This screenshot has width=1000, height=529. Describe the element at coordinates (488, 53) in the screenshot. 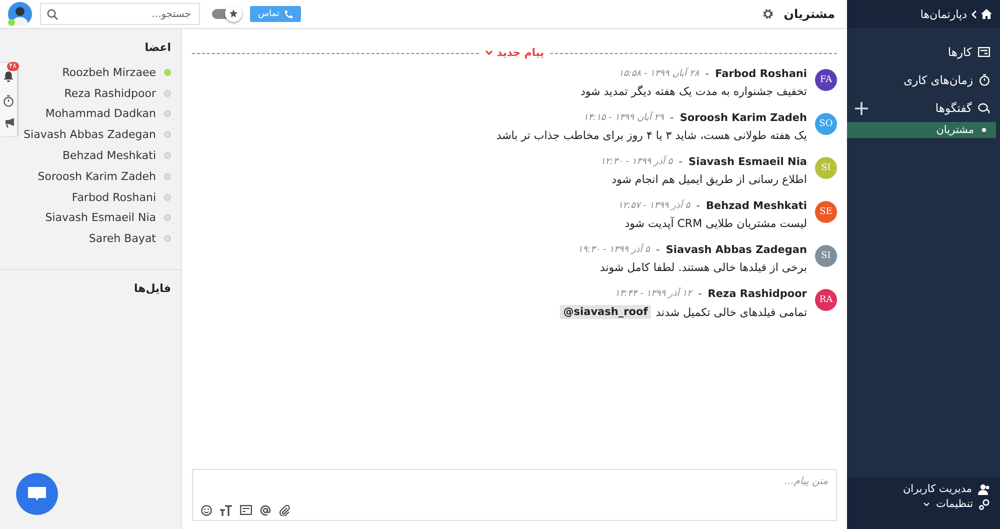

I see `chevron-down-icon` at that location.